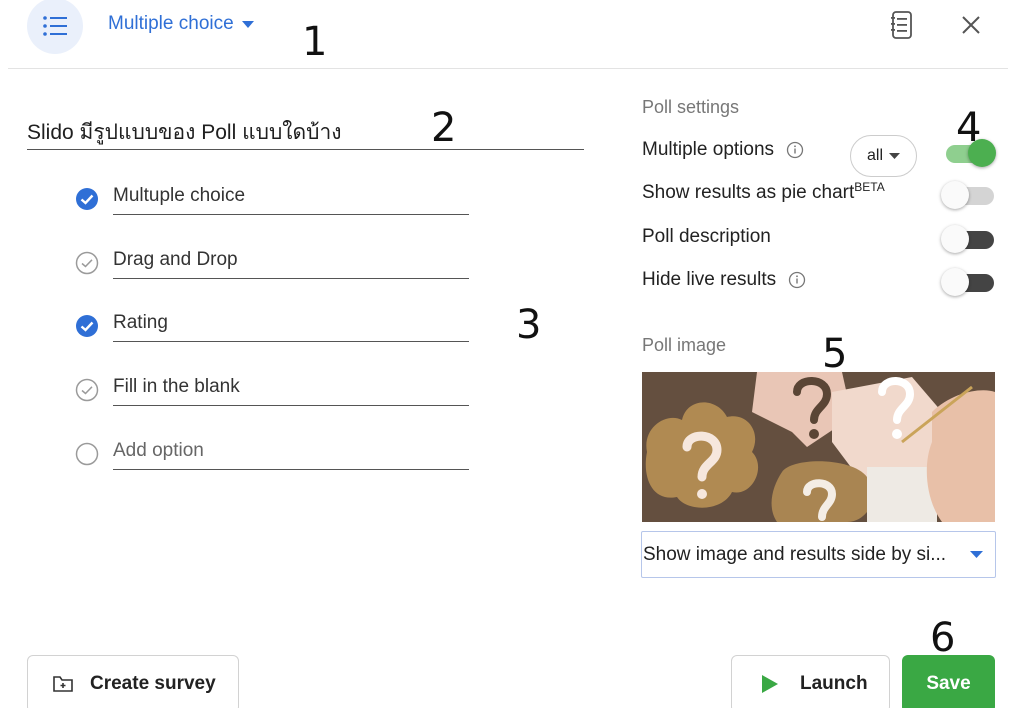  What do you see at coordinates (171, 23) in the screenshot?
I see `question-type-label: Multiple choice` at bounding box center [171, 23].